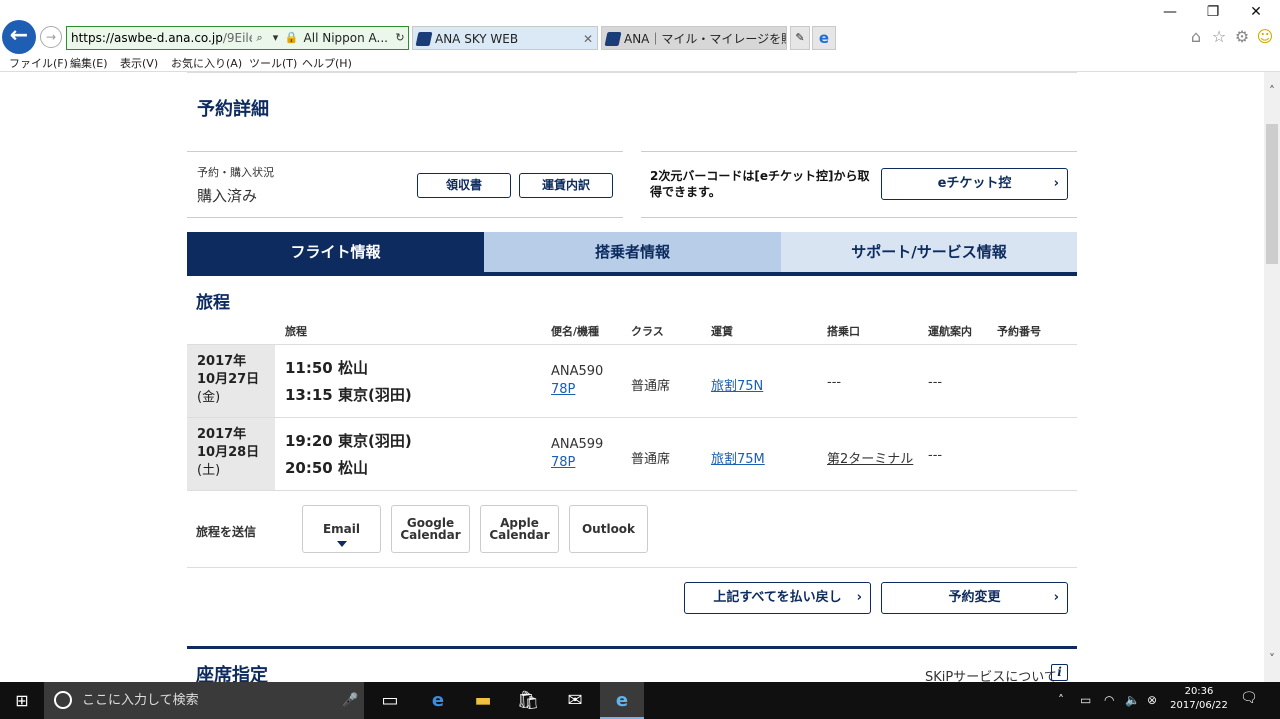 This screenshot has width=1280, height=719. I want to click on smiley-feedback-icon: ☺, so click(1265, 36).